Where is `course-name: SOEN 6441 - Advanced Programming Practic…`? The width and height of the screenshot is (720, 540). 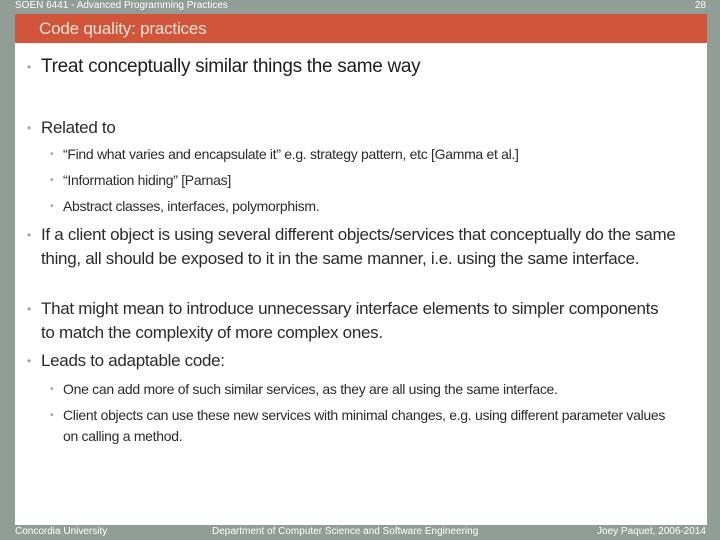 course-name: SOEN 6441 - Advanced Programming Practic… is located at coordinates (121, 5).